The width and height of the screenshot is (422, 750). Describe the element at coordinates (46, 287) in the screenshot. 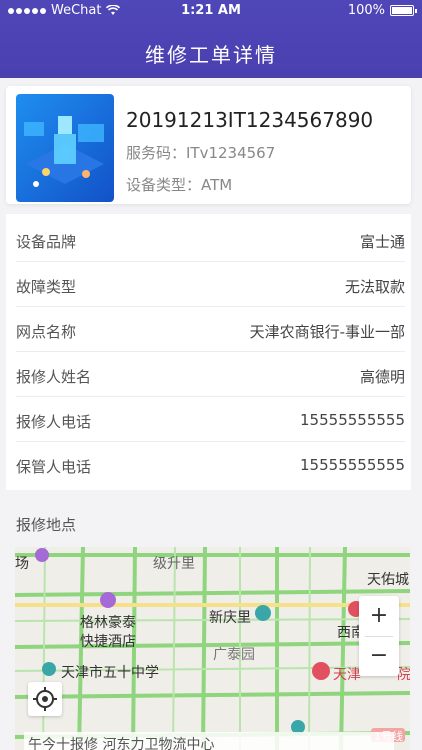

I see `detail-label: 故障类型` at that location.